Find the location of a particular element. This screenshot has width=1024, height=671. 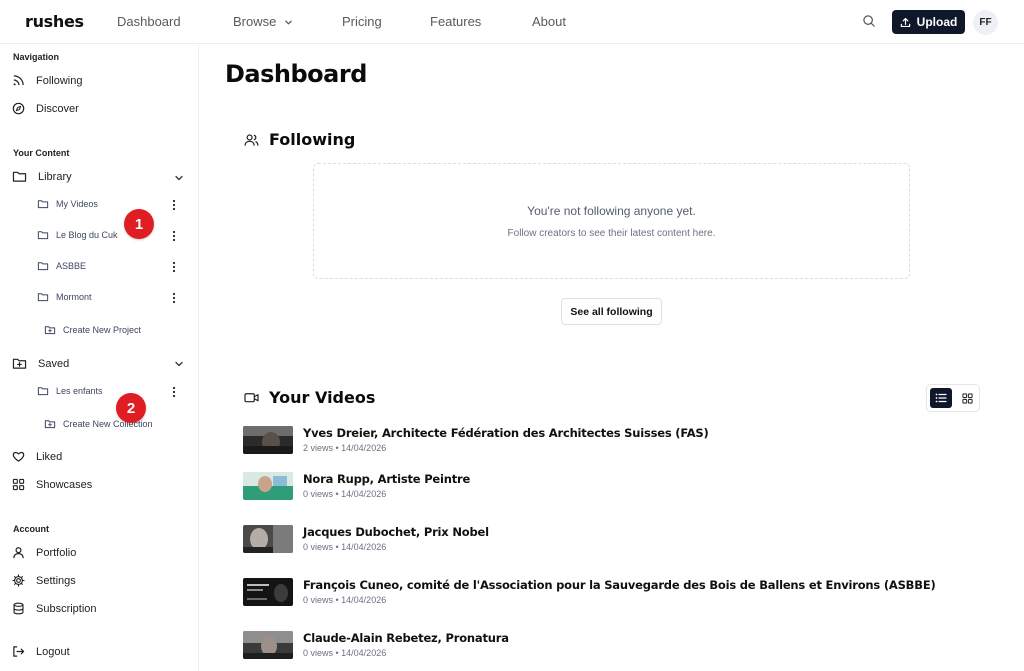

grid-view-button is located at coordinates (967, 398).